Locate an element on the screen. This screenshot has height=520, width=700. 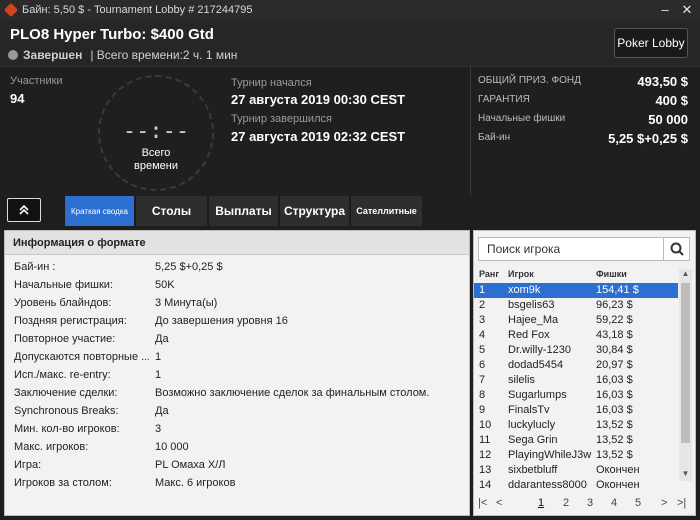
info-divider is located at coordinates (470, 131).